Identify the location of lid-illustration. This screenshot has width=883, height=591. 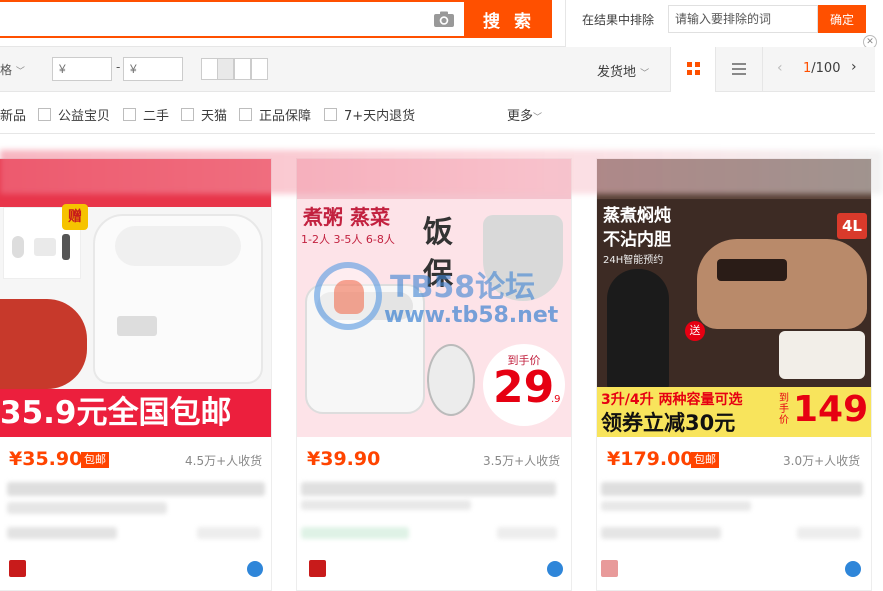
(451, 380).